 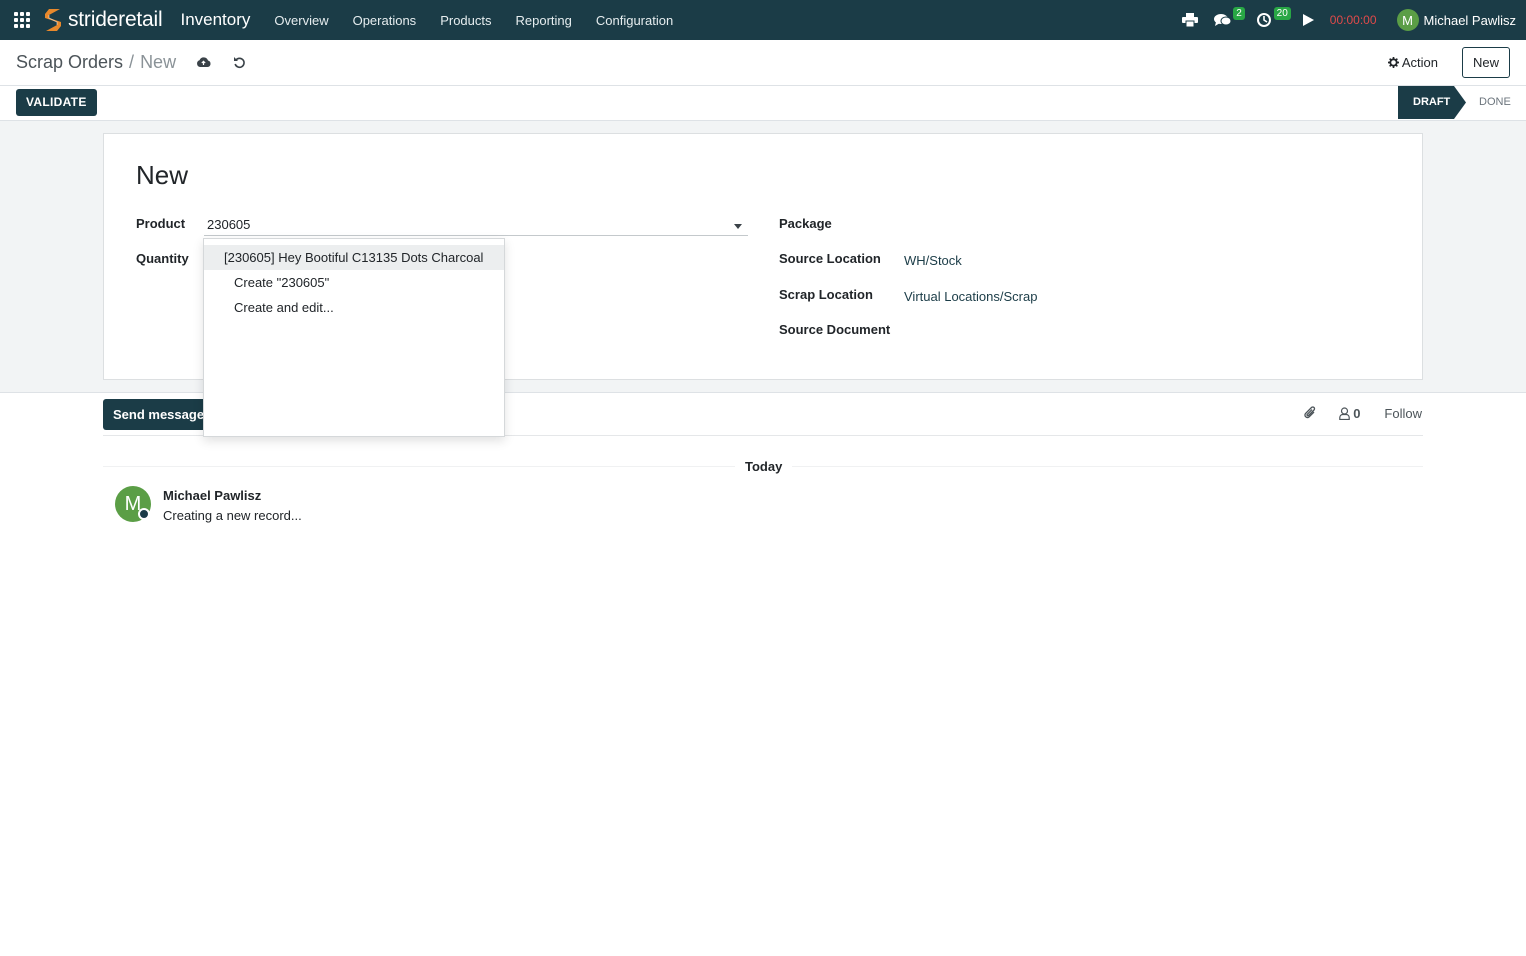 What do you see at coordinates (1308, 20) in the screenshot?
I see `play-icon` at bounding box center [1308, 20].